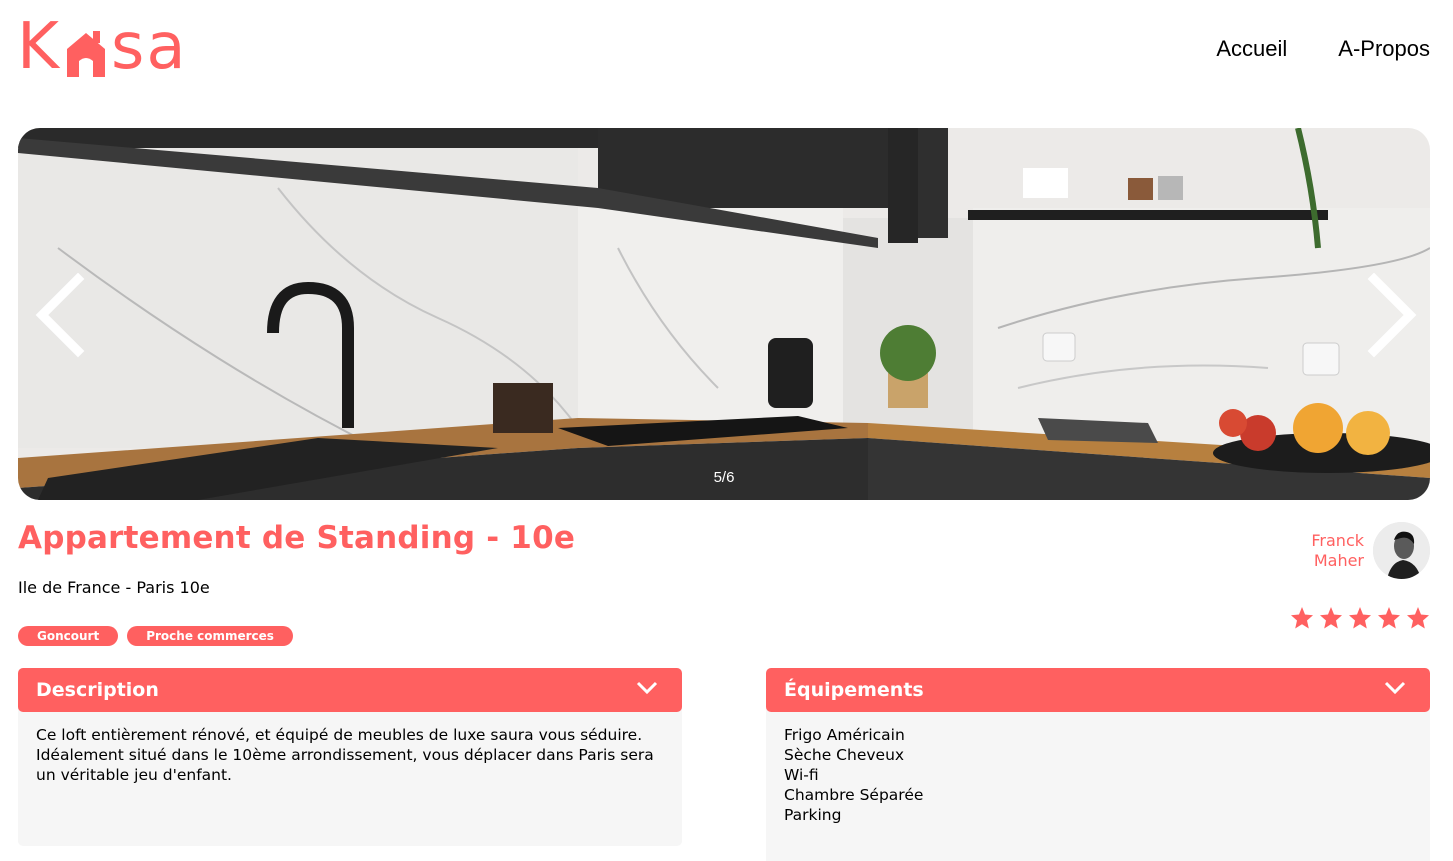 The width and height of the screenshot is (1453, 861). What do you see at coordinates (724, 477) in the screenshot?
I see `slide-counter: 5/6` at bounding box center [724, 477].